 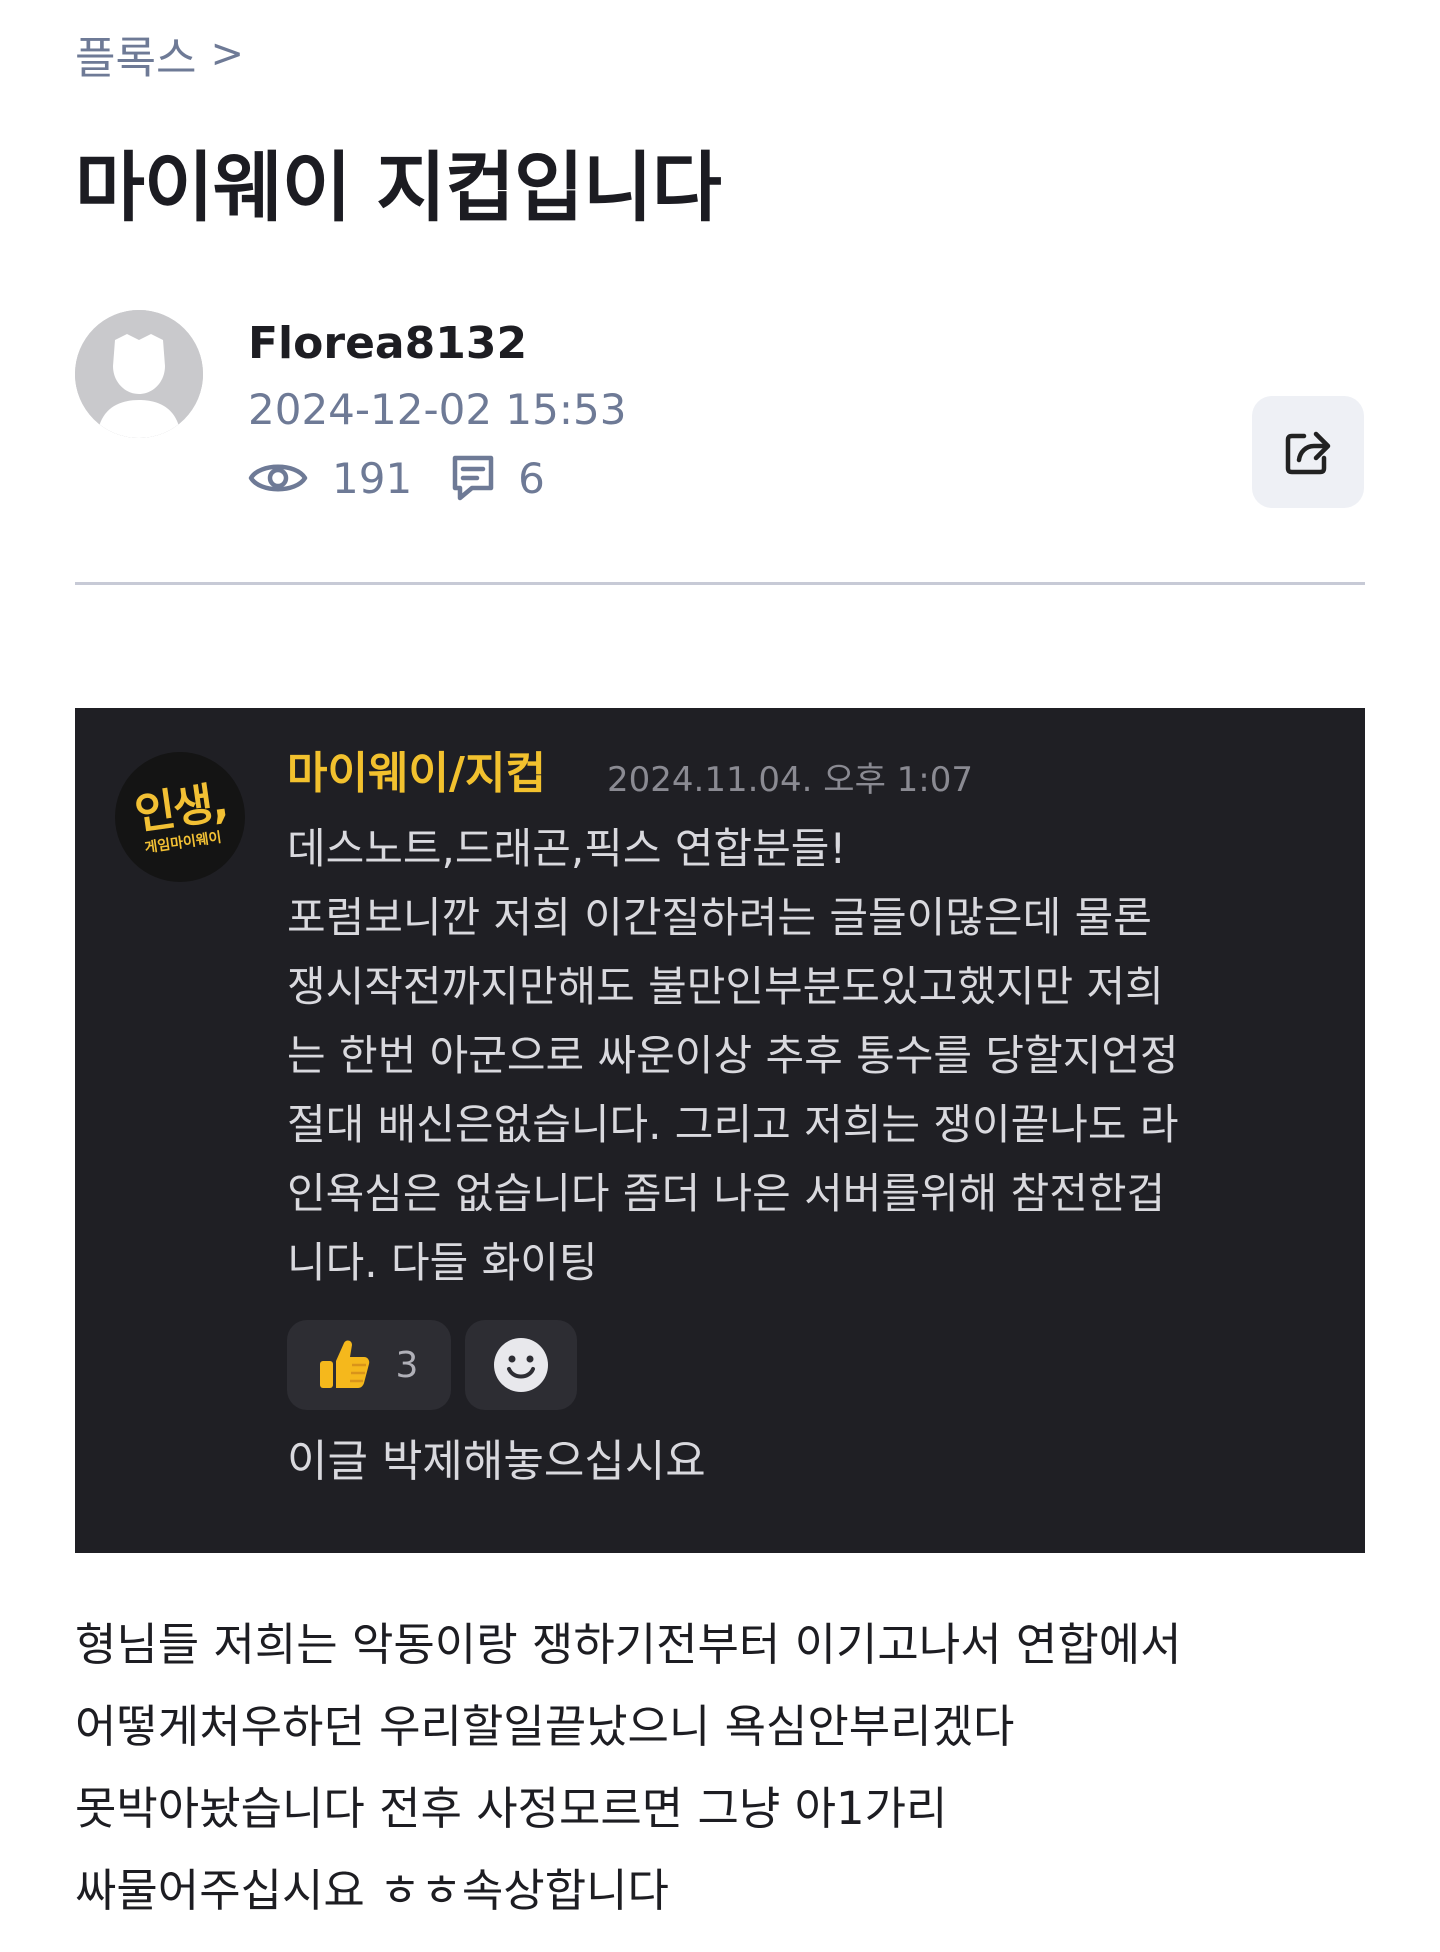 What do you see at coordinates (496, 1461) in the screenshot?
I see `embed-reply: 이글 박제해놓으십시요` at bounding box center [496, 1461].